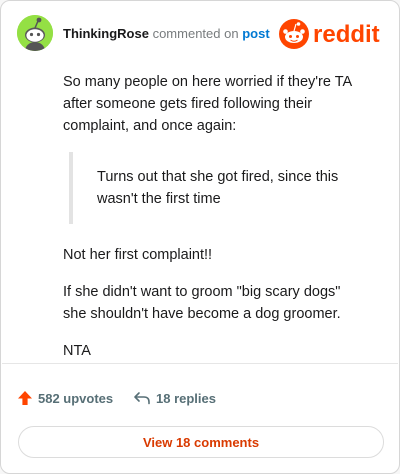  Describe the element at coordinates (106, 33) in the screenshot. I see `username: ThinkingRose` at that location.